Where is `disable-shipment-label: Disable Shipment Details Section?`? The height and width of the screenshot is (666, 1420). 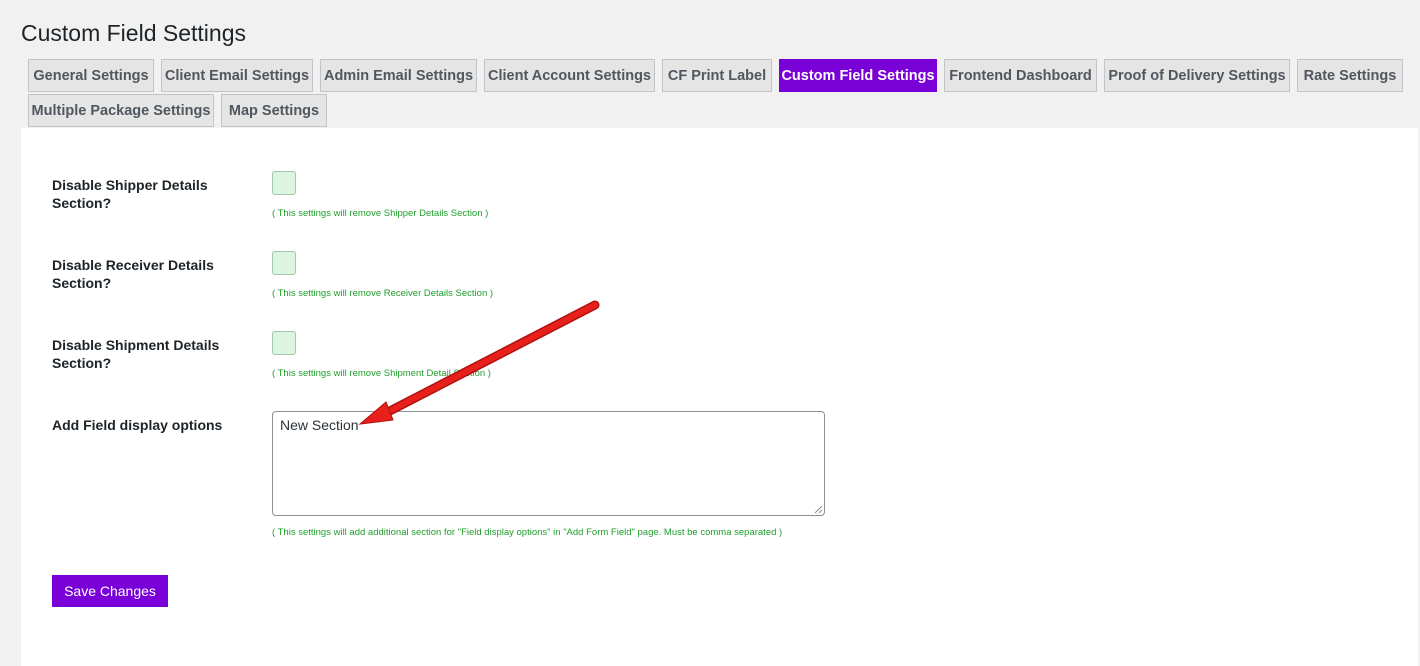 disable-shipment-label: Disable Shipment Details Section? is located at coordinates (136, 354).